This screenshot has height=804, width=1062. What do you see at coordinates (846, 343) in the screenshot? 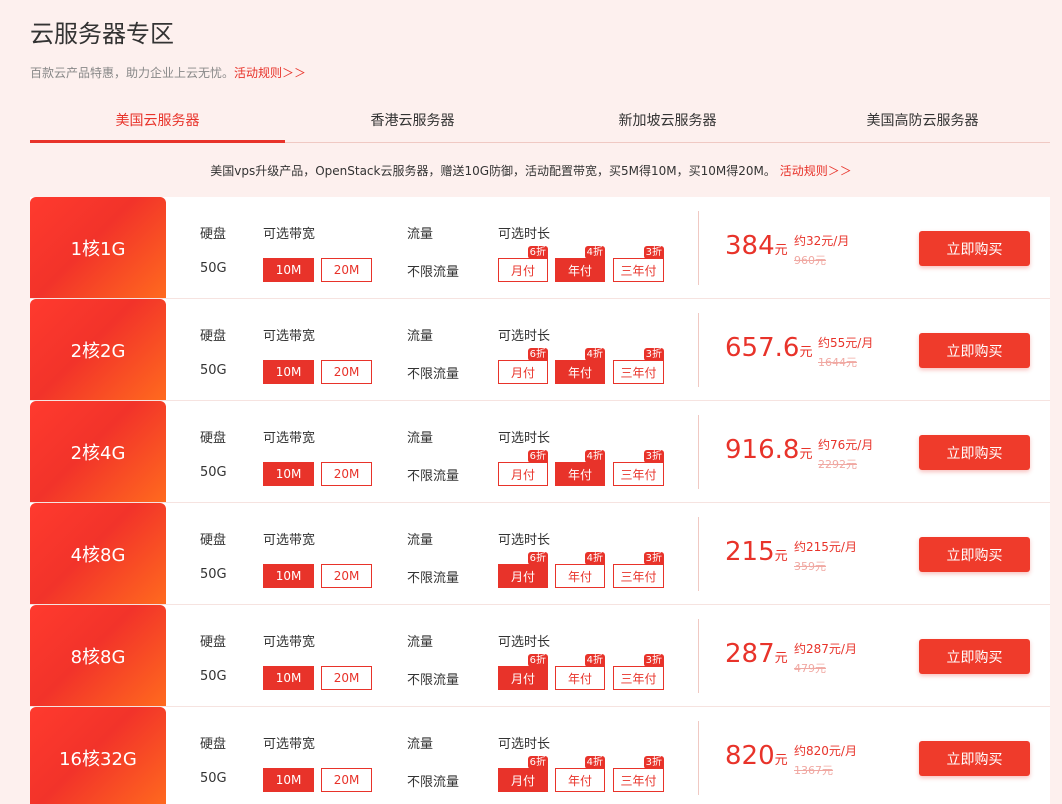
I see `monthly-price: 约55元/月` at bounding box center [846, 343].